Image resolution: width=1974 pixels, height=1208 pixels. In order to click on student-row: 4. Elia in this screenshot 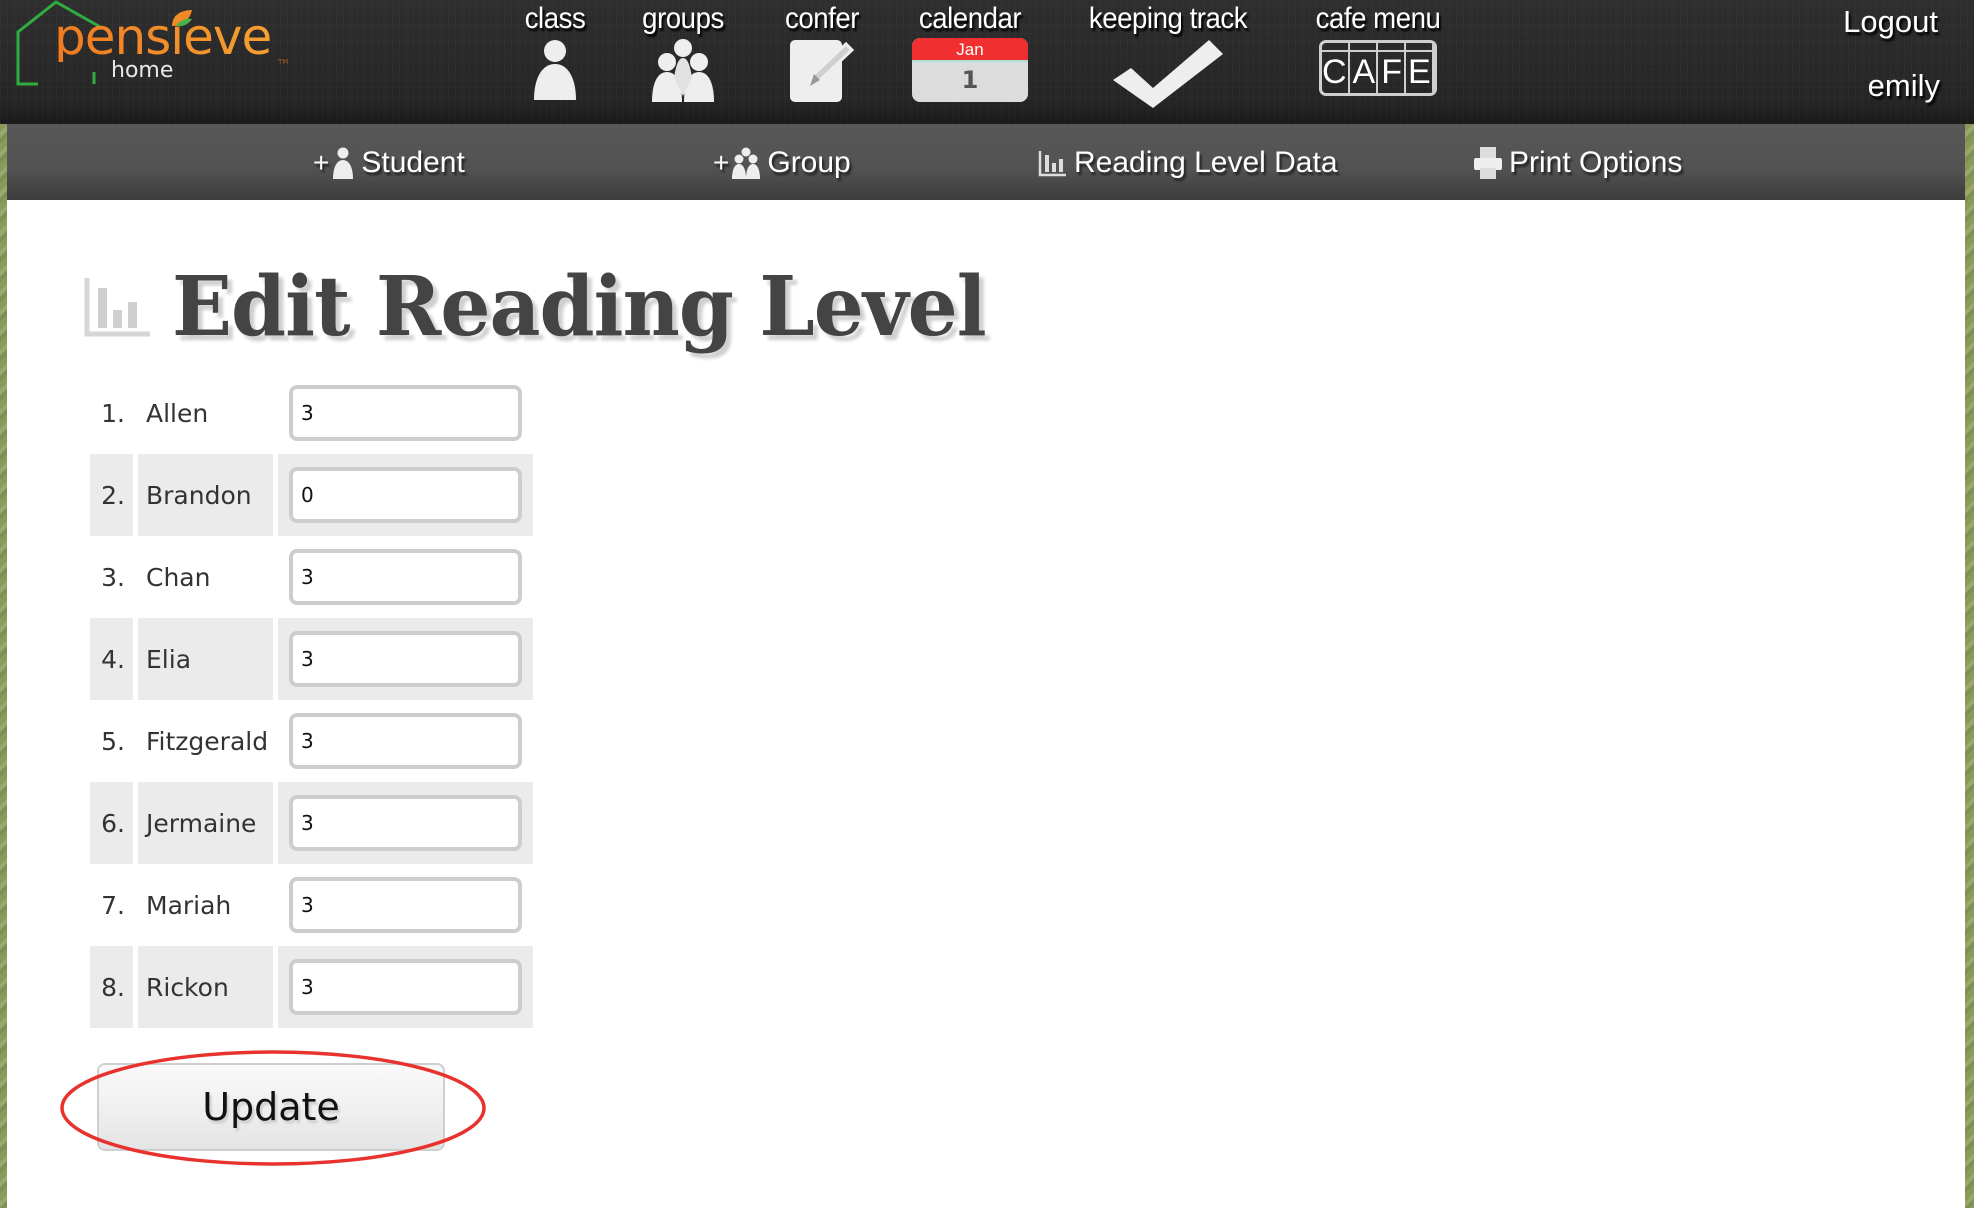, I will do `click(311, 659)`.